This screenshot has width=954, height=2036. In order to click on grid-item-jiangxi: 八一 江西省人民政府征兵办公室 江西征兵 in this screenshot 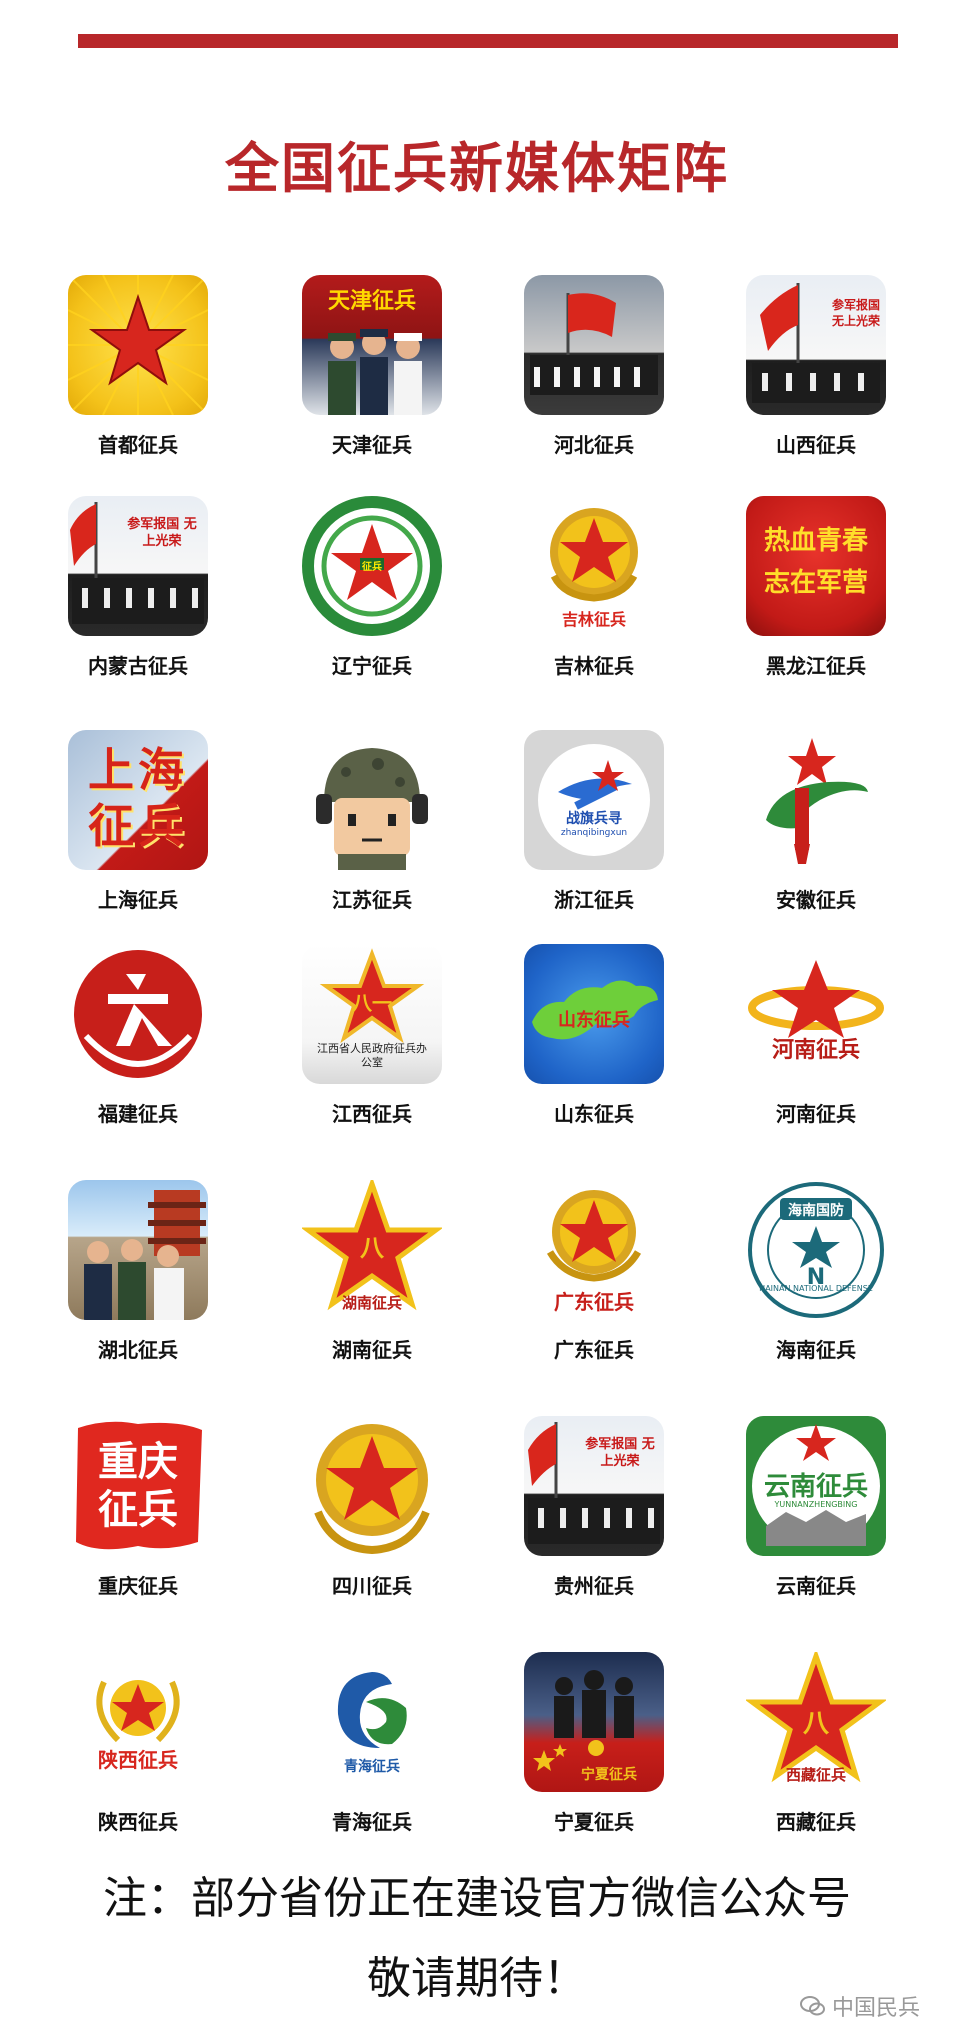, I will do `click(372, 1035)`.